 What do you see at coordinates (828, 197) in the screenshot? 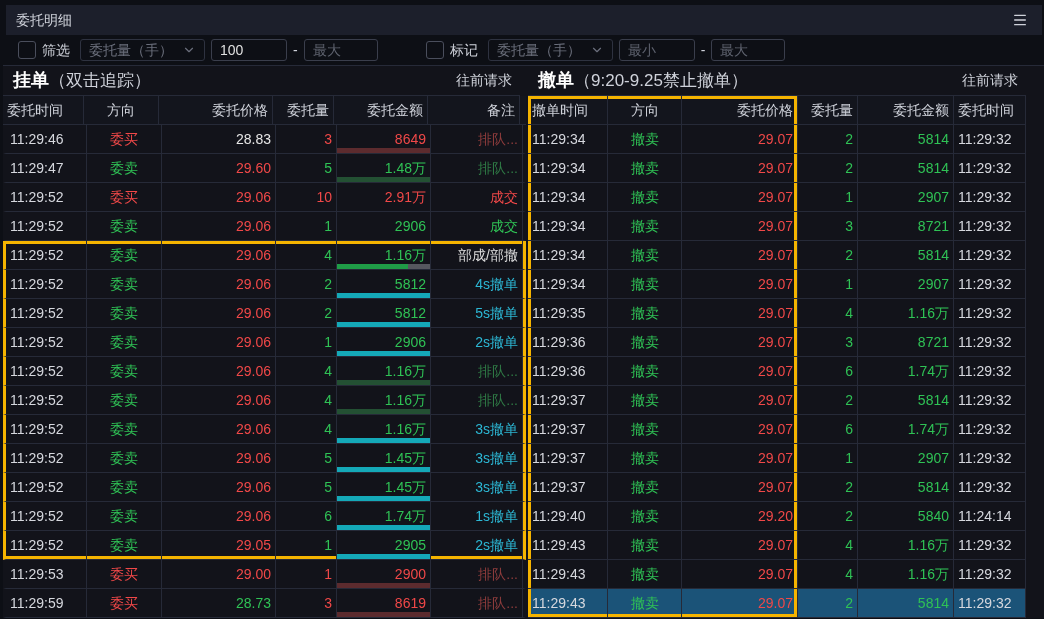
I see `quantity-cell: 1` at bounding box center [828, 197].